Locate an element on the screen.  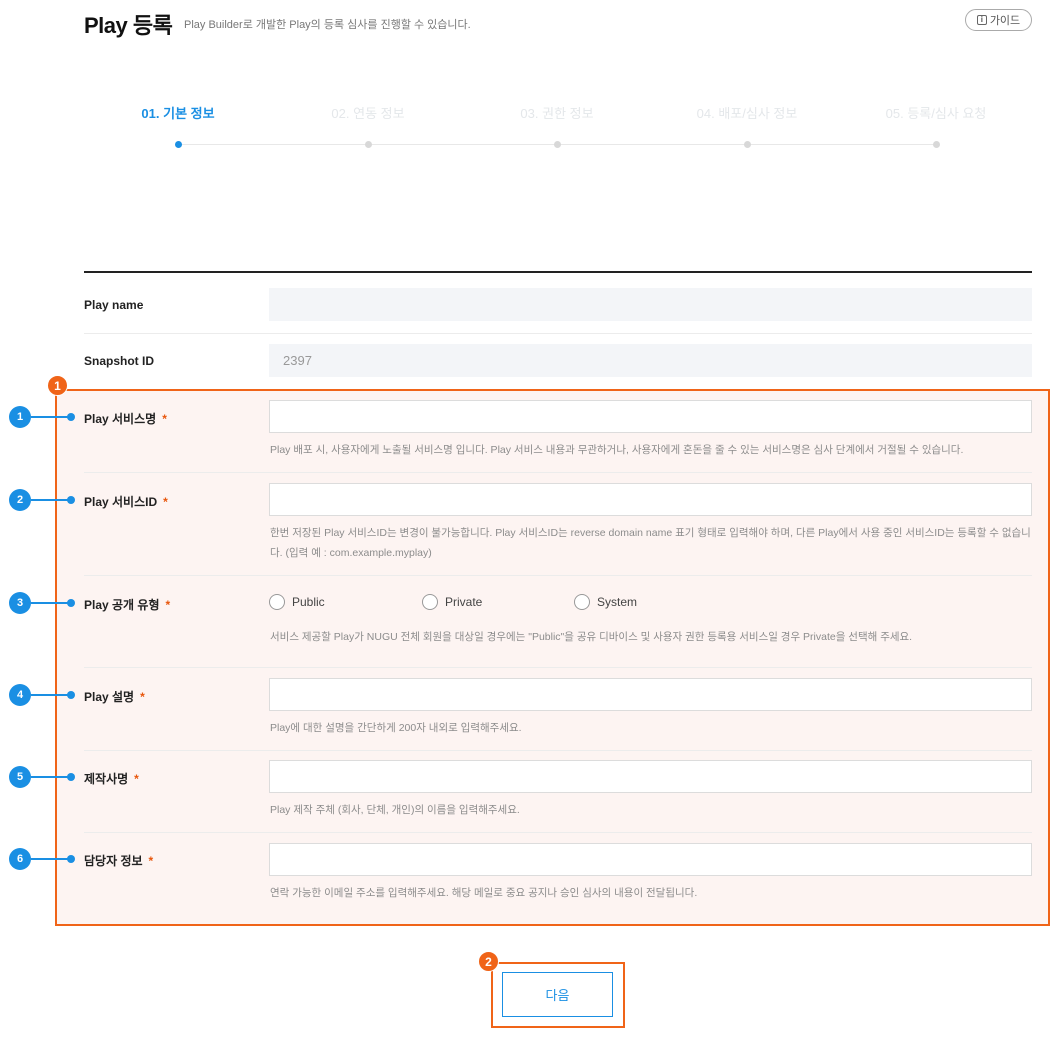
step-deploy-review-info: 04. 배포/심사 정보 is located at coordinates (747, 112).